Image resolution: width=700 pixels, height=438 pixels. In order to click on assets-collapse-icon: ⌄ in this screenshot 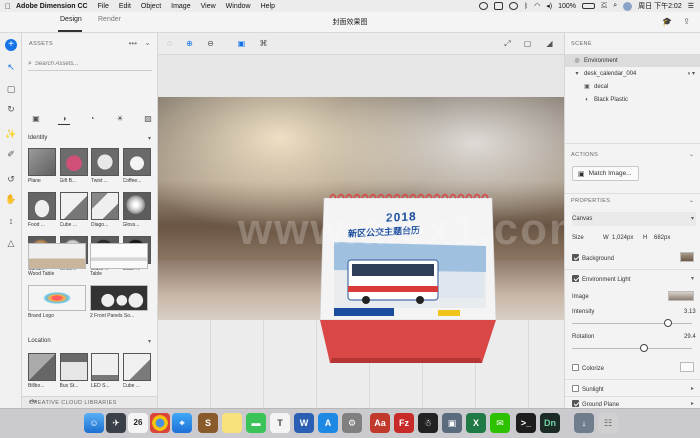, I will do `click(147, 42)`.